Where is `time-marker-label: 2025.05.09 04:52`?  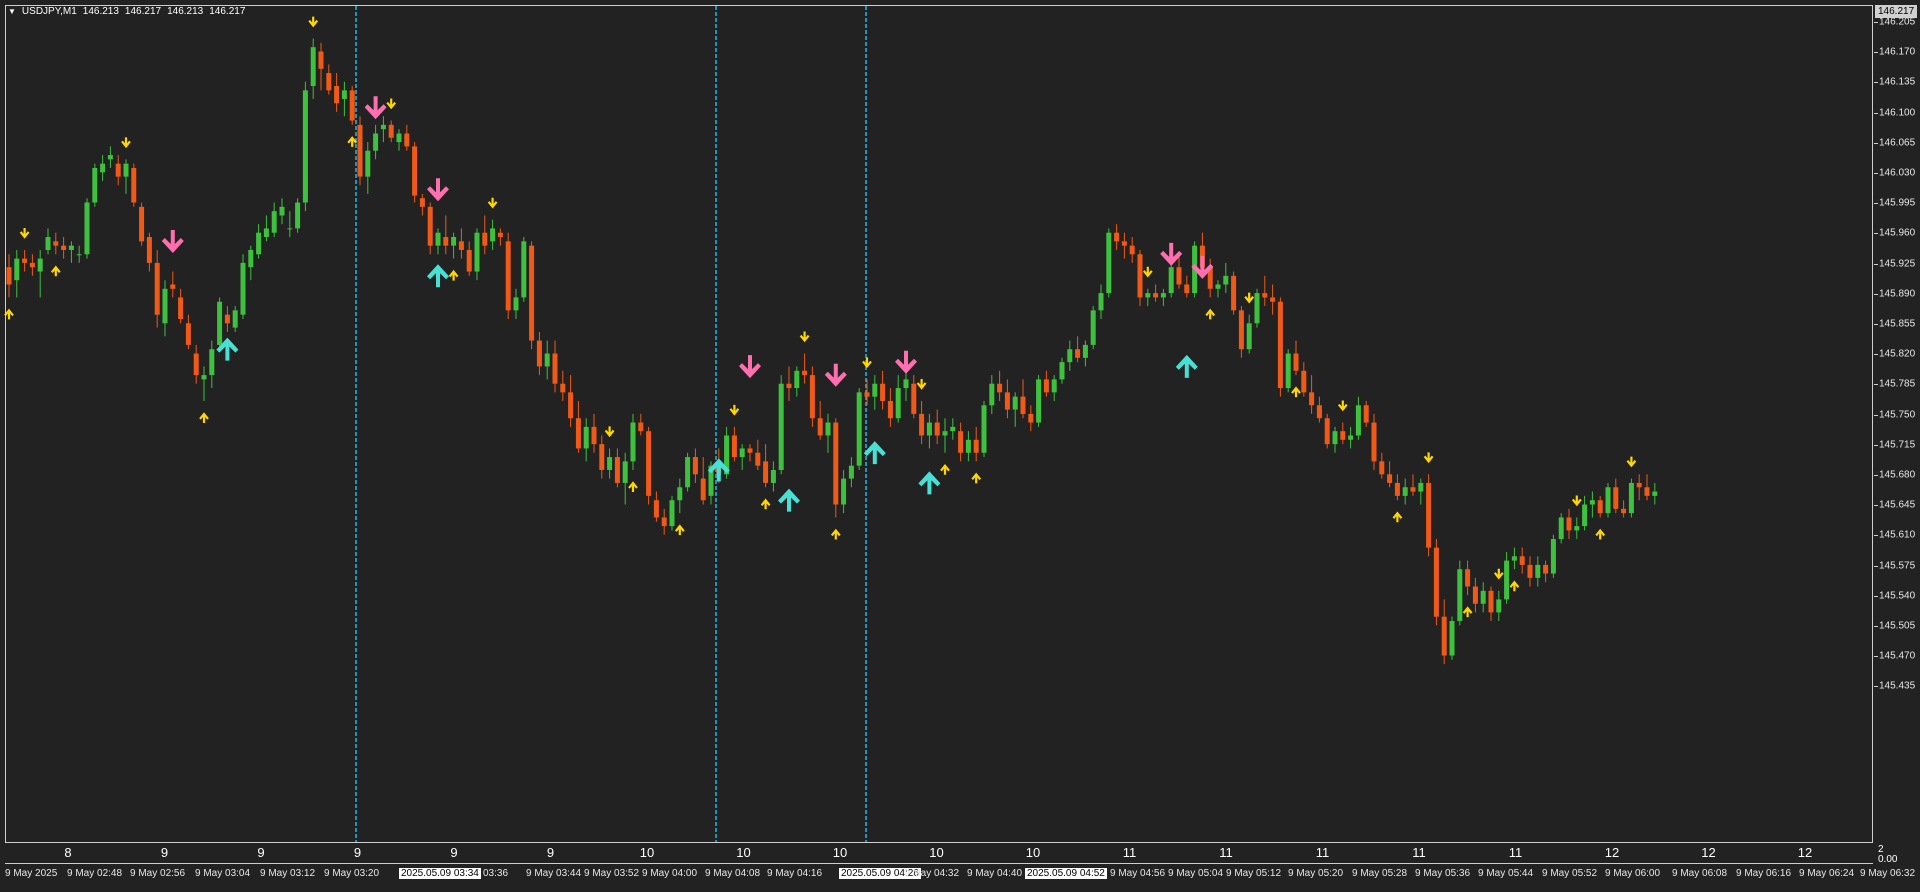
time-marker-label: 2025.05.09 04:52 is located at coordinates (1066, 873).